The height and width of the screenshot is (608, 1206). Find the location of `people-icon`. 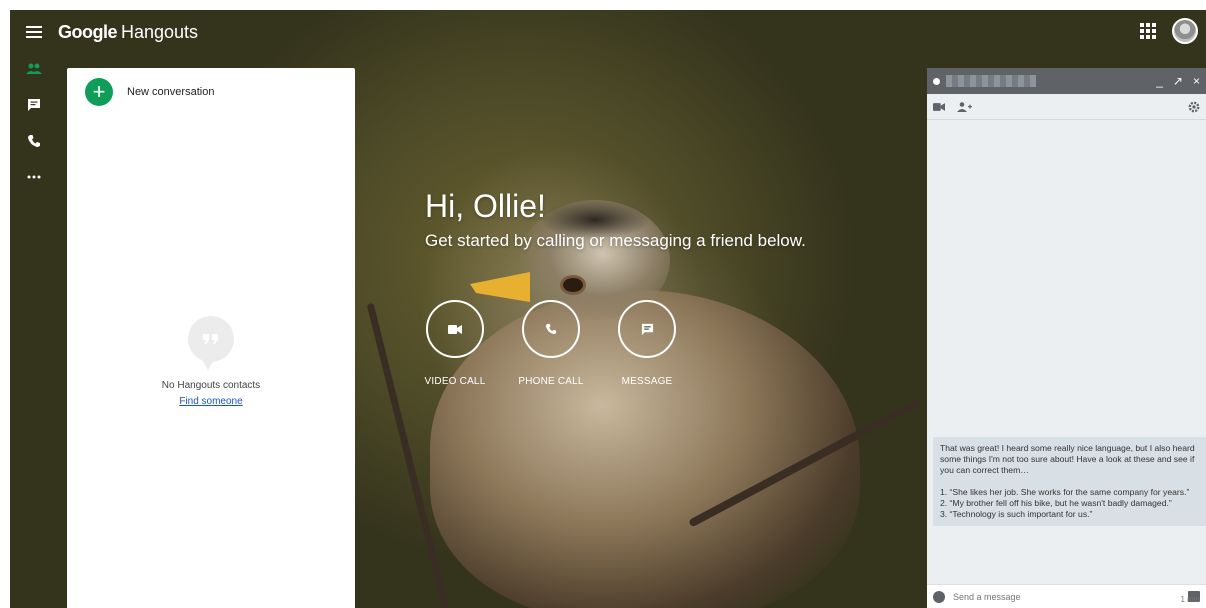

people-icon is located at coordinates (34, 68).